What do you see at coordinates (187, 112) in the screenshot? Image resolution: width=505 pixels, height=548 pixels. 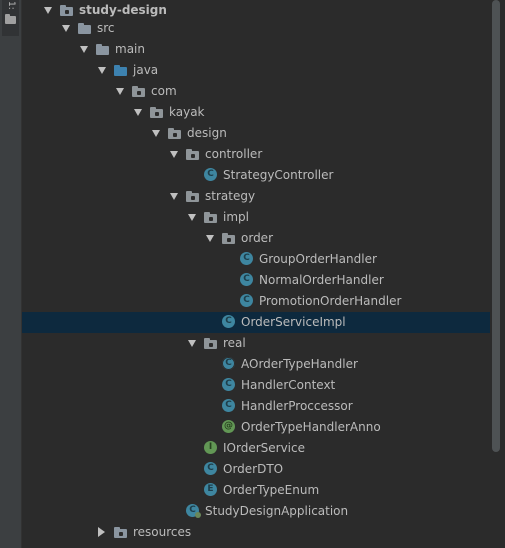 I see `tree-label: kayak` at bounding box center [187, 112].